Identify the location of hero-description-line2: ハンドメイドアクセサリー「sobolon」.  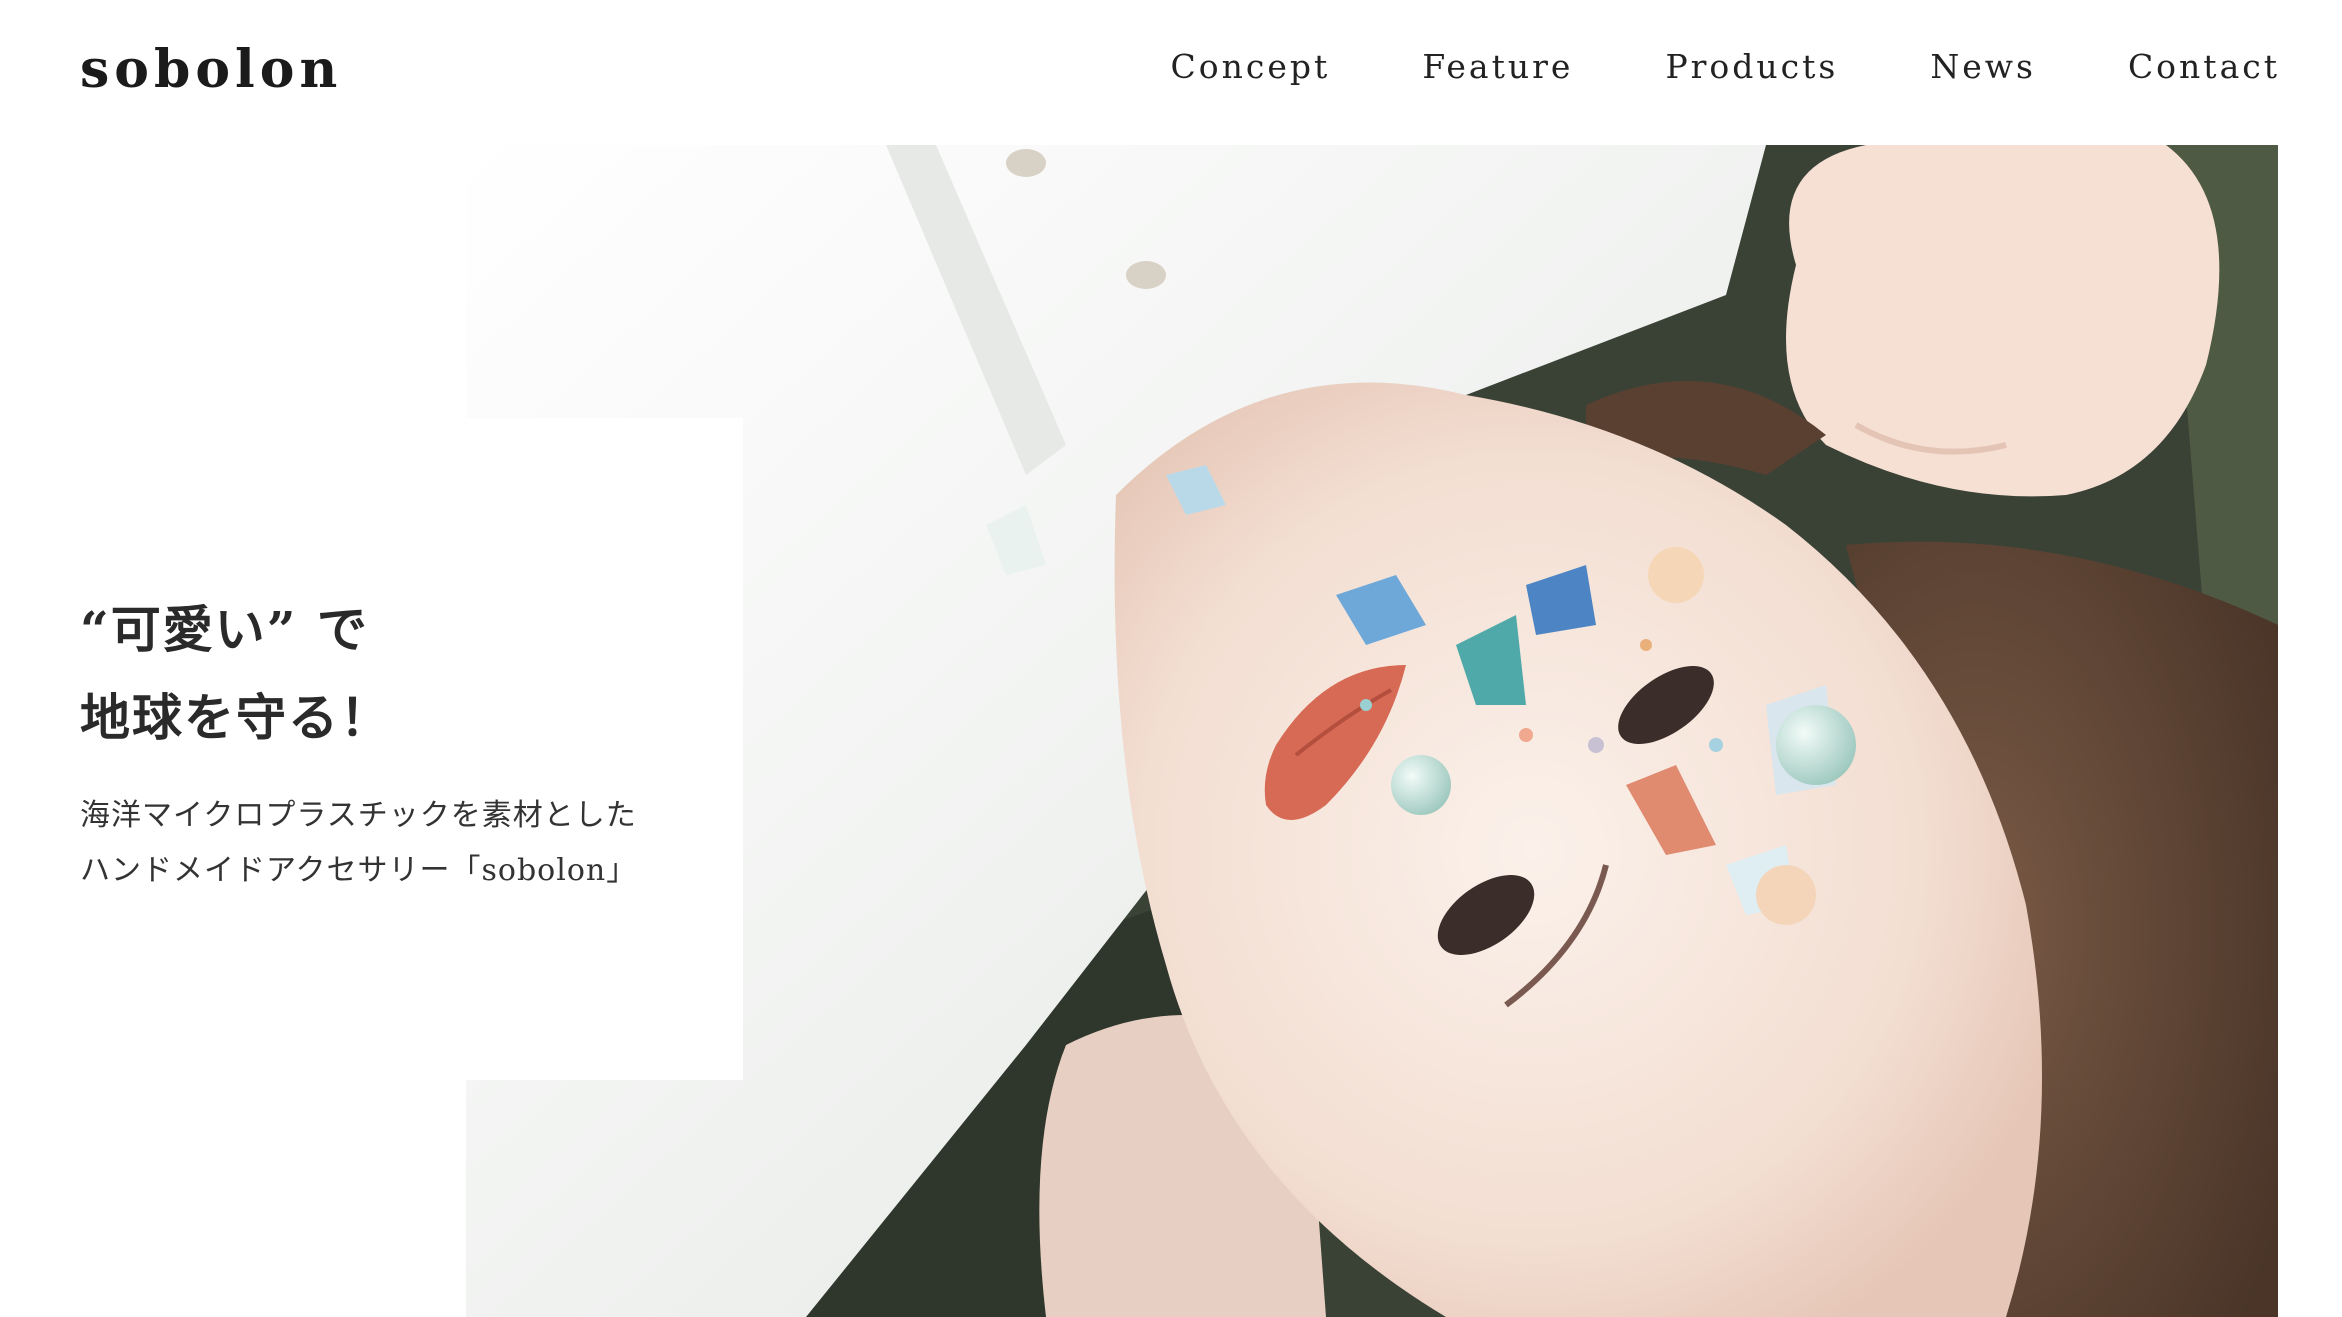
(359, 870).